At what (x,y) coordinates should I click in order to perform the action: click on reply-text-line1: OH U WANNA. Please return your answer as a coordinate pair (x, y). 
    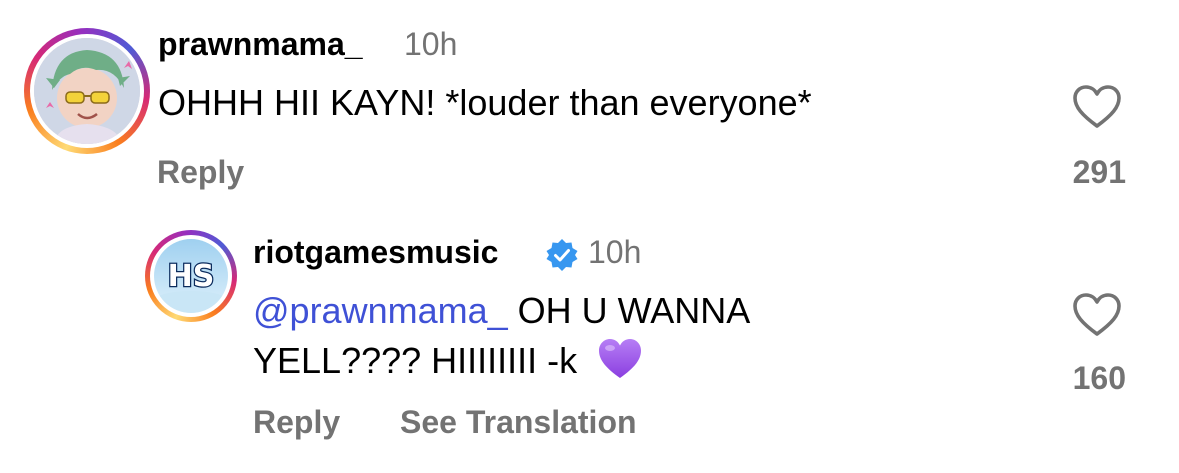
    Looking at the image, I should click on (629, 310).